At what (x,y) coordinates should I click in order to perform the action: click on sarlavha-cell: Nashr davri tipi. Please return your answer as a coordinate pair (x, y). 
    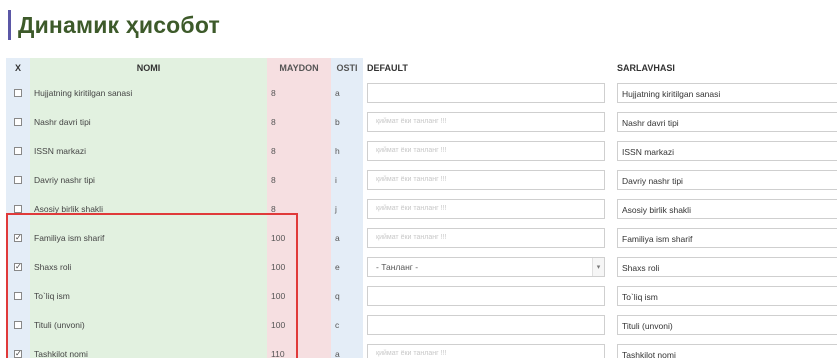
    Looking at the image, I should click on (725, 121).